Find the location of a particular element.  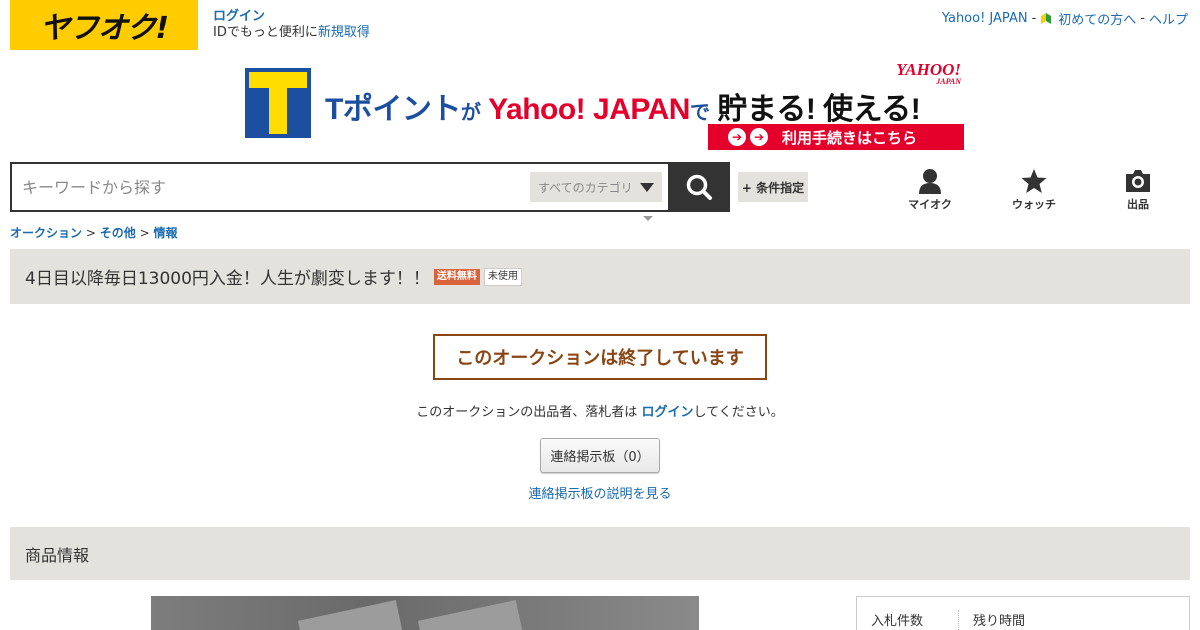

watch-label: ウォッチ is located at coordinates (1034, 204).